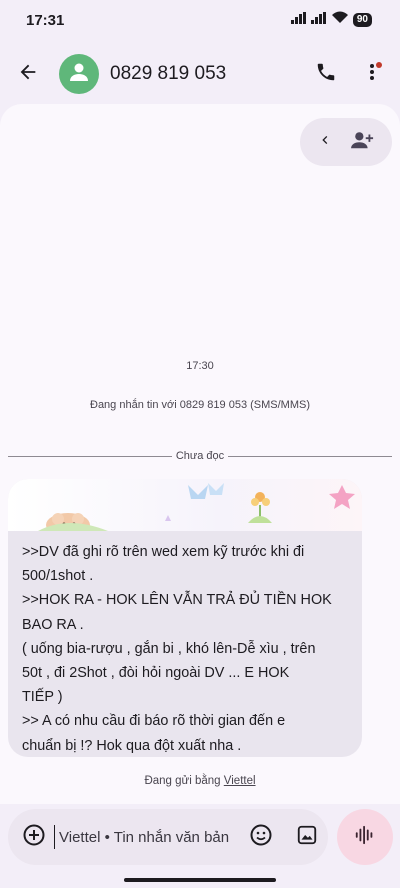 The image size is (400, 888). I want to click on add-circle-icon, so click(34, 837).